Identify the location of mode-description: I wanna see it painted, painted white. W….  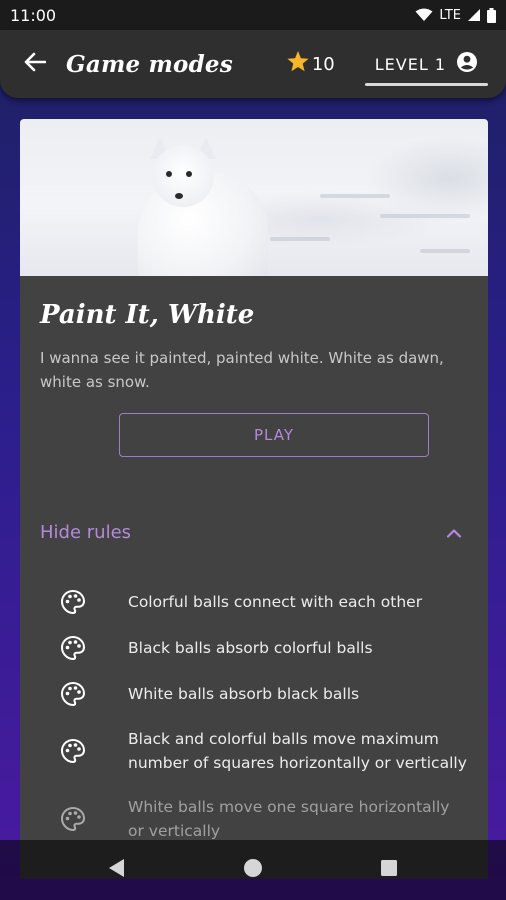
(242, 370).